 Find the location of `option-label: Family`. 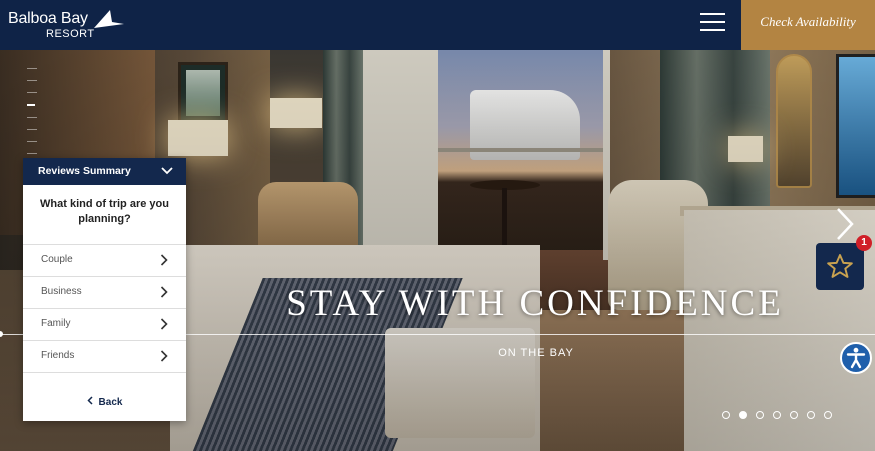

option-label: Family is located at coordinates (56, 323).